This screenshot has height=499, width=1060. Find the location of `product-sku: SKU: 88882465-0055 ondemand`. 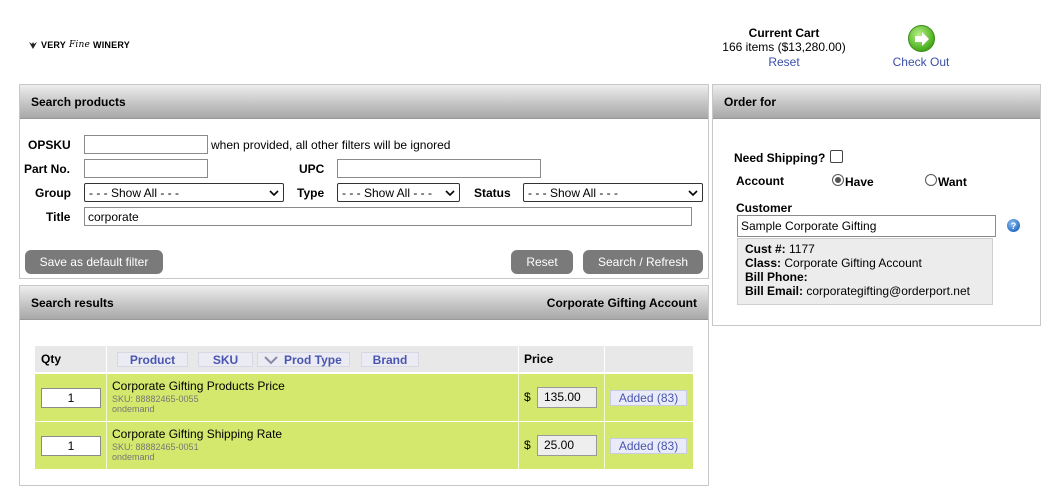

product-sku: SKU: 88882465-0055 ondemand is located at coordinates (155, 404).